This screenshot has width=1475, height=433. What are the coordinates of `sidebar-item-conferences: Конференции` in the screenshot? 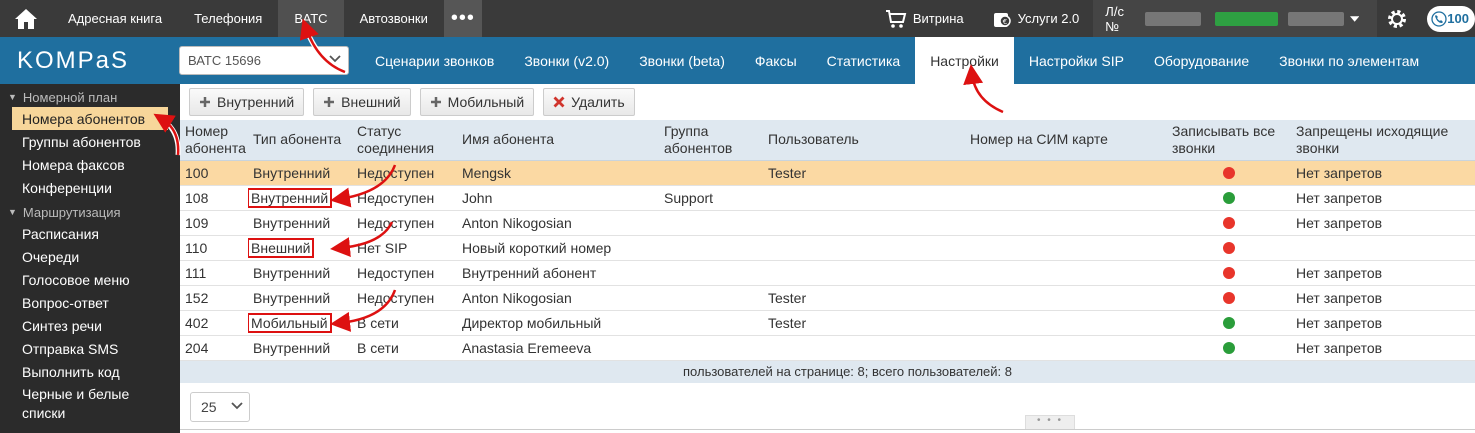 It's located at (90, 187).